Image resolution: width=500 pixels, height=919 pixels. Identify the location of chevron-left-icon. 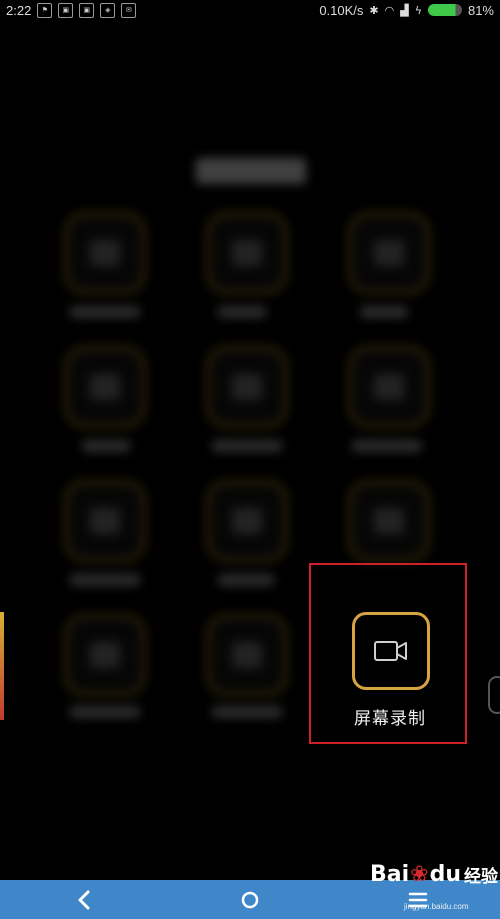
(84, 899).